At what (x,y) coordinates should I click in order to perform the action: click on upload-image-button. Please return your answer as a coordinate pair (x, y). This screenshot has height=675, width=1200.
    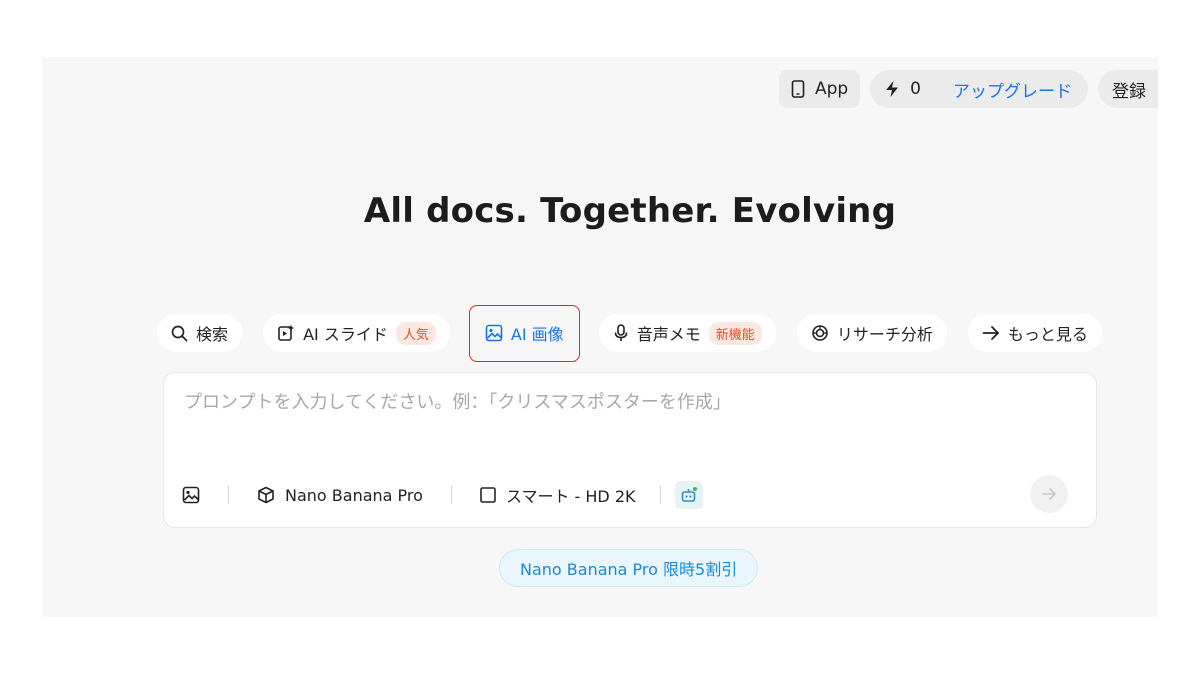
    Looking at the image, I should click on (191, 495).